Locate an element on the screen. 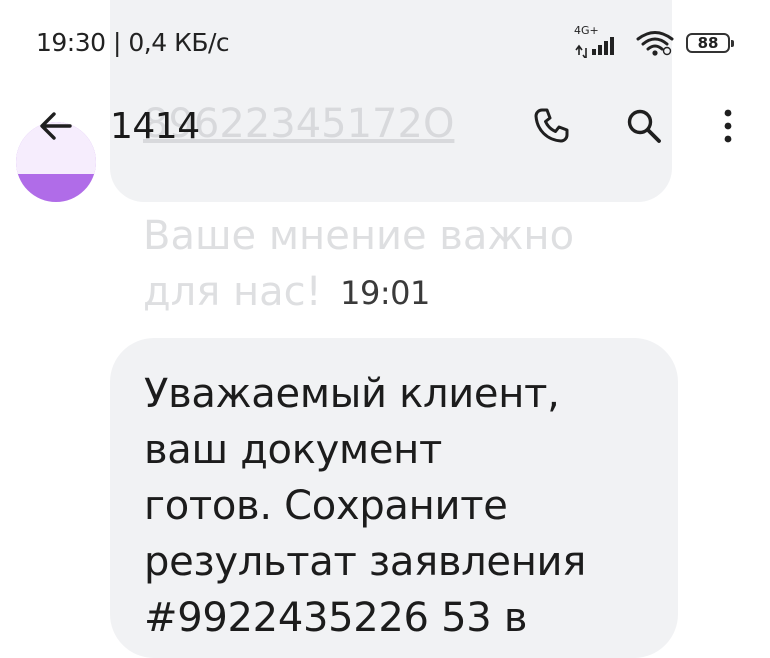 The height and width of the screenshot is (658, 770). message-timestamp: 19:01 is located at coordinates (385, 293).